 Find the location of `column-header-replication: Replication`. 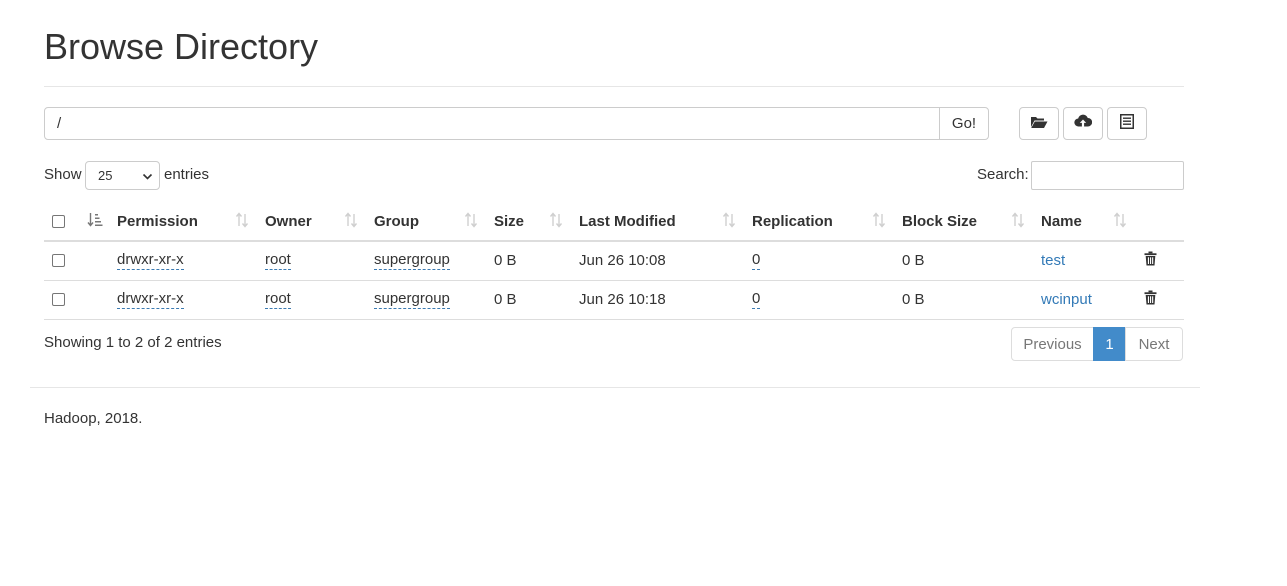

column-header-replication: Replication is located at coordinates (792, 221).